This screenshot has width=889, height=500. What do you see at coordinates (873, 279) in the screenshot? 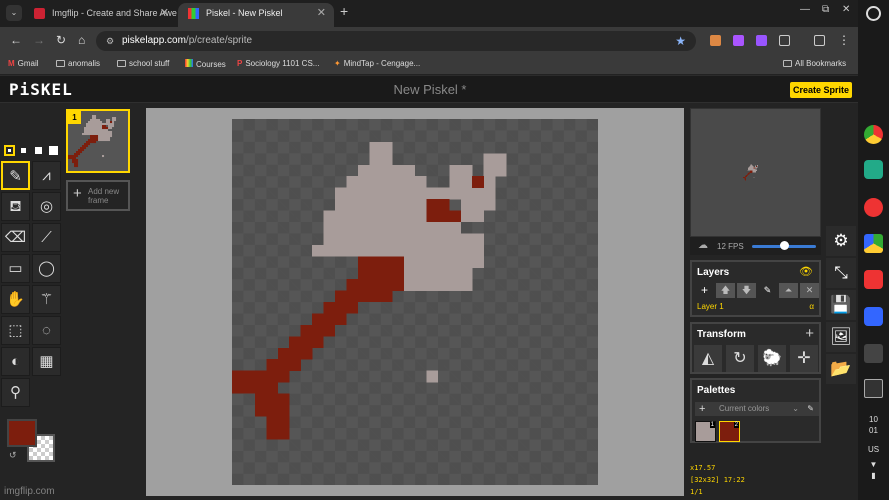
I see `app-icon` at bounding box center [873, 279].